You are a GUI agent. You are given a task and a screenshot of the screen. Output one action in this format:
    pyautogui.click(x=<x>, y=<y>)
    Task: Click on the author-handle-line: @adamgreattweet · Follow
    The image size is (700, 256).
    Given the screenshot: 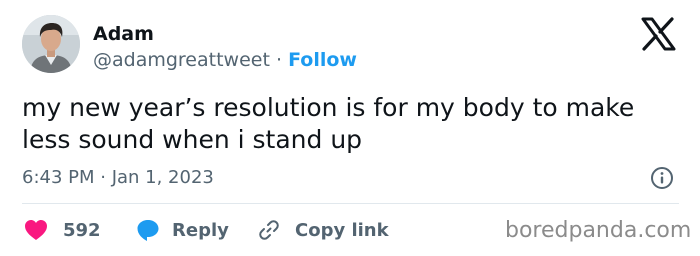 What is the action you would take?
    pyautogui.click(x=225, y=60)
    